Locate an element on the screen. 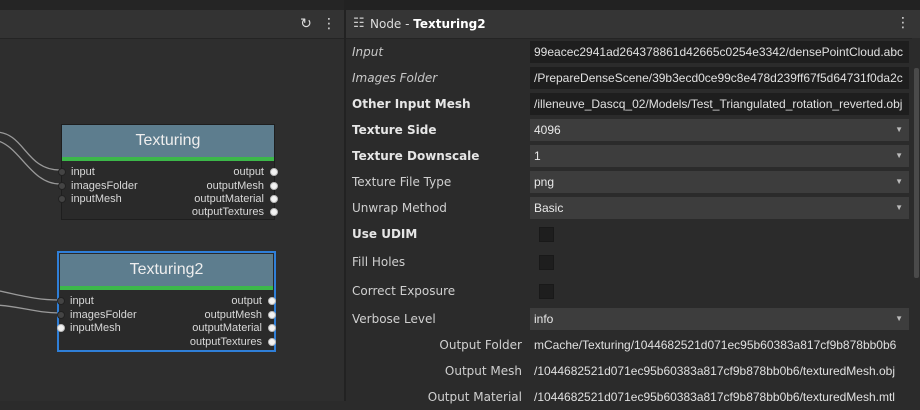  node-name: Texturing2 is located at coordinates (449, 24).